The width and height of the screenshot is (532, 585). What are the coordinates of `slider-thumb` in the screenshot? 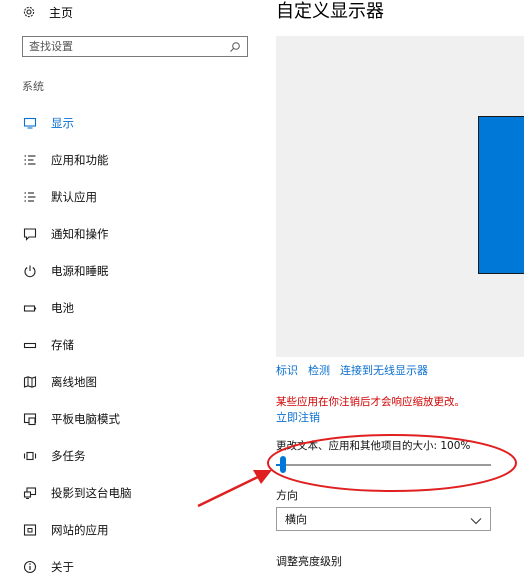 It's located at (283, 464).